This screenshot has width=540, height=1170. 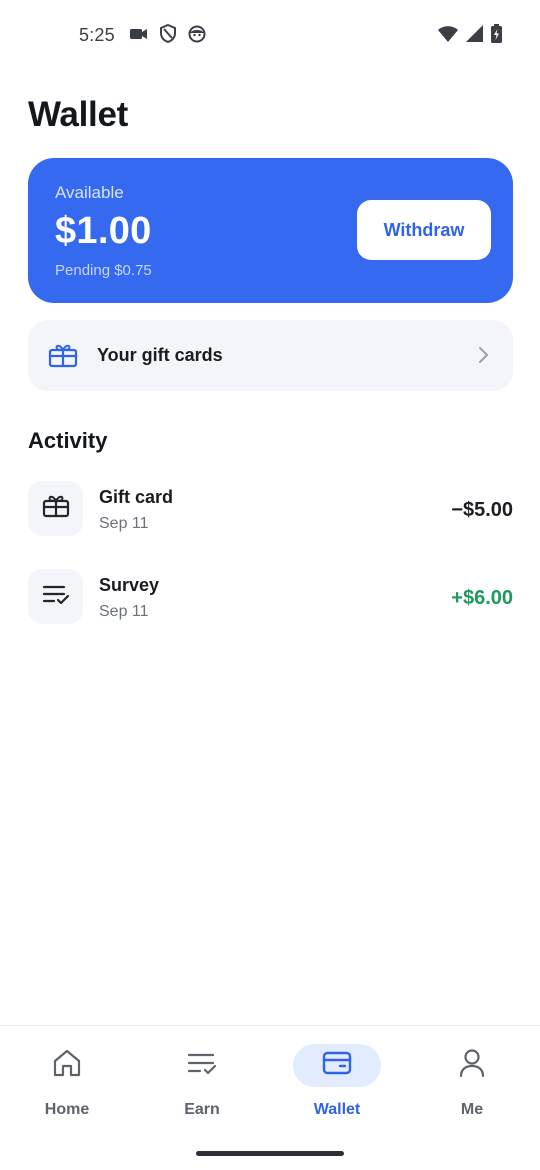 I want to click on shield-icon, so click(x=168, y=33).